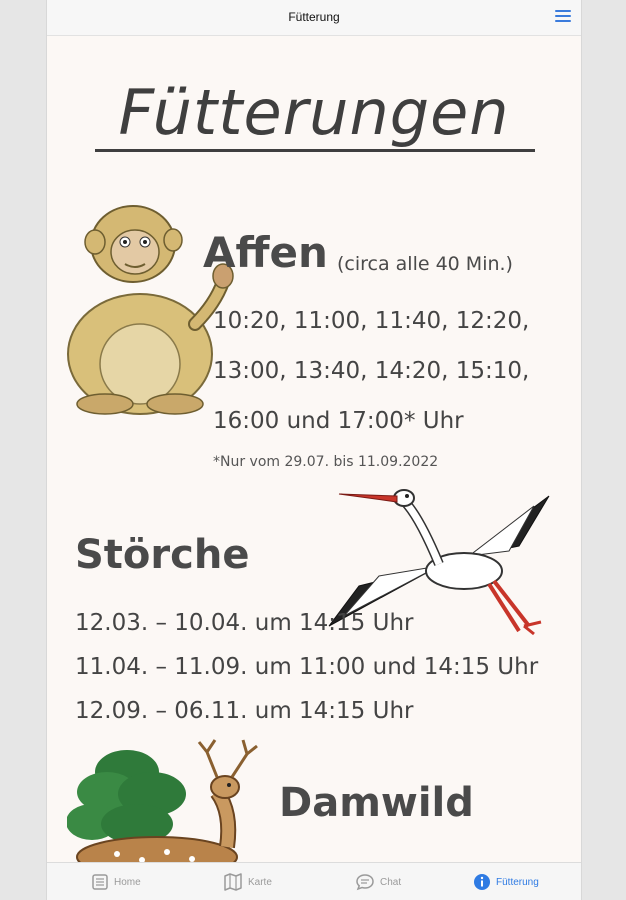 This screenshot has height=900, width=626. What do you see at coordinates (376, 803) in the screenshot?
I see `damwild-heading: Damwild` at bounding box center [376, 803].